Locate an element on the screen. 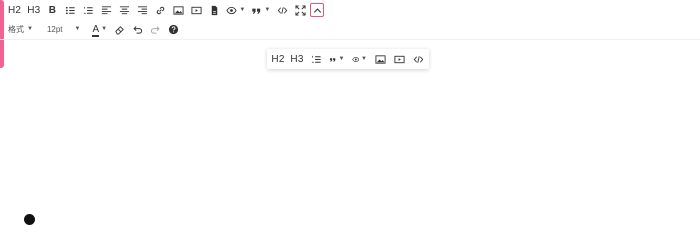 The height and width of the screenshot is (240, 700). collapse-toolbar-button is located at coordinates (317, 10).